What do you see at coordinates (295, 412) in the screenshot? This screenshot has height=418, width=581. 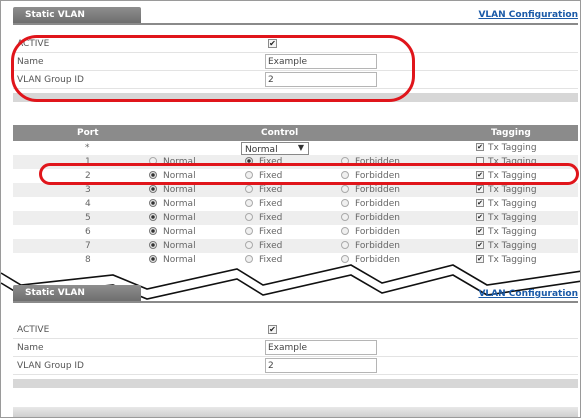 I see `table-header-partial` at bounding box center [295, 412].